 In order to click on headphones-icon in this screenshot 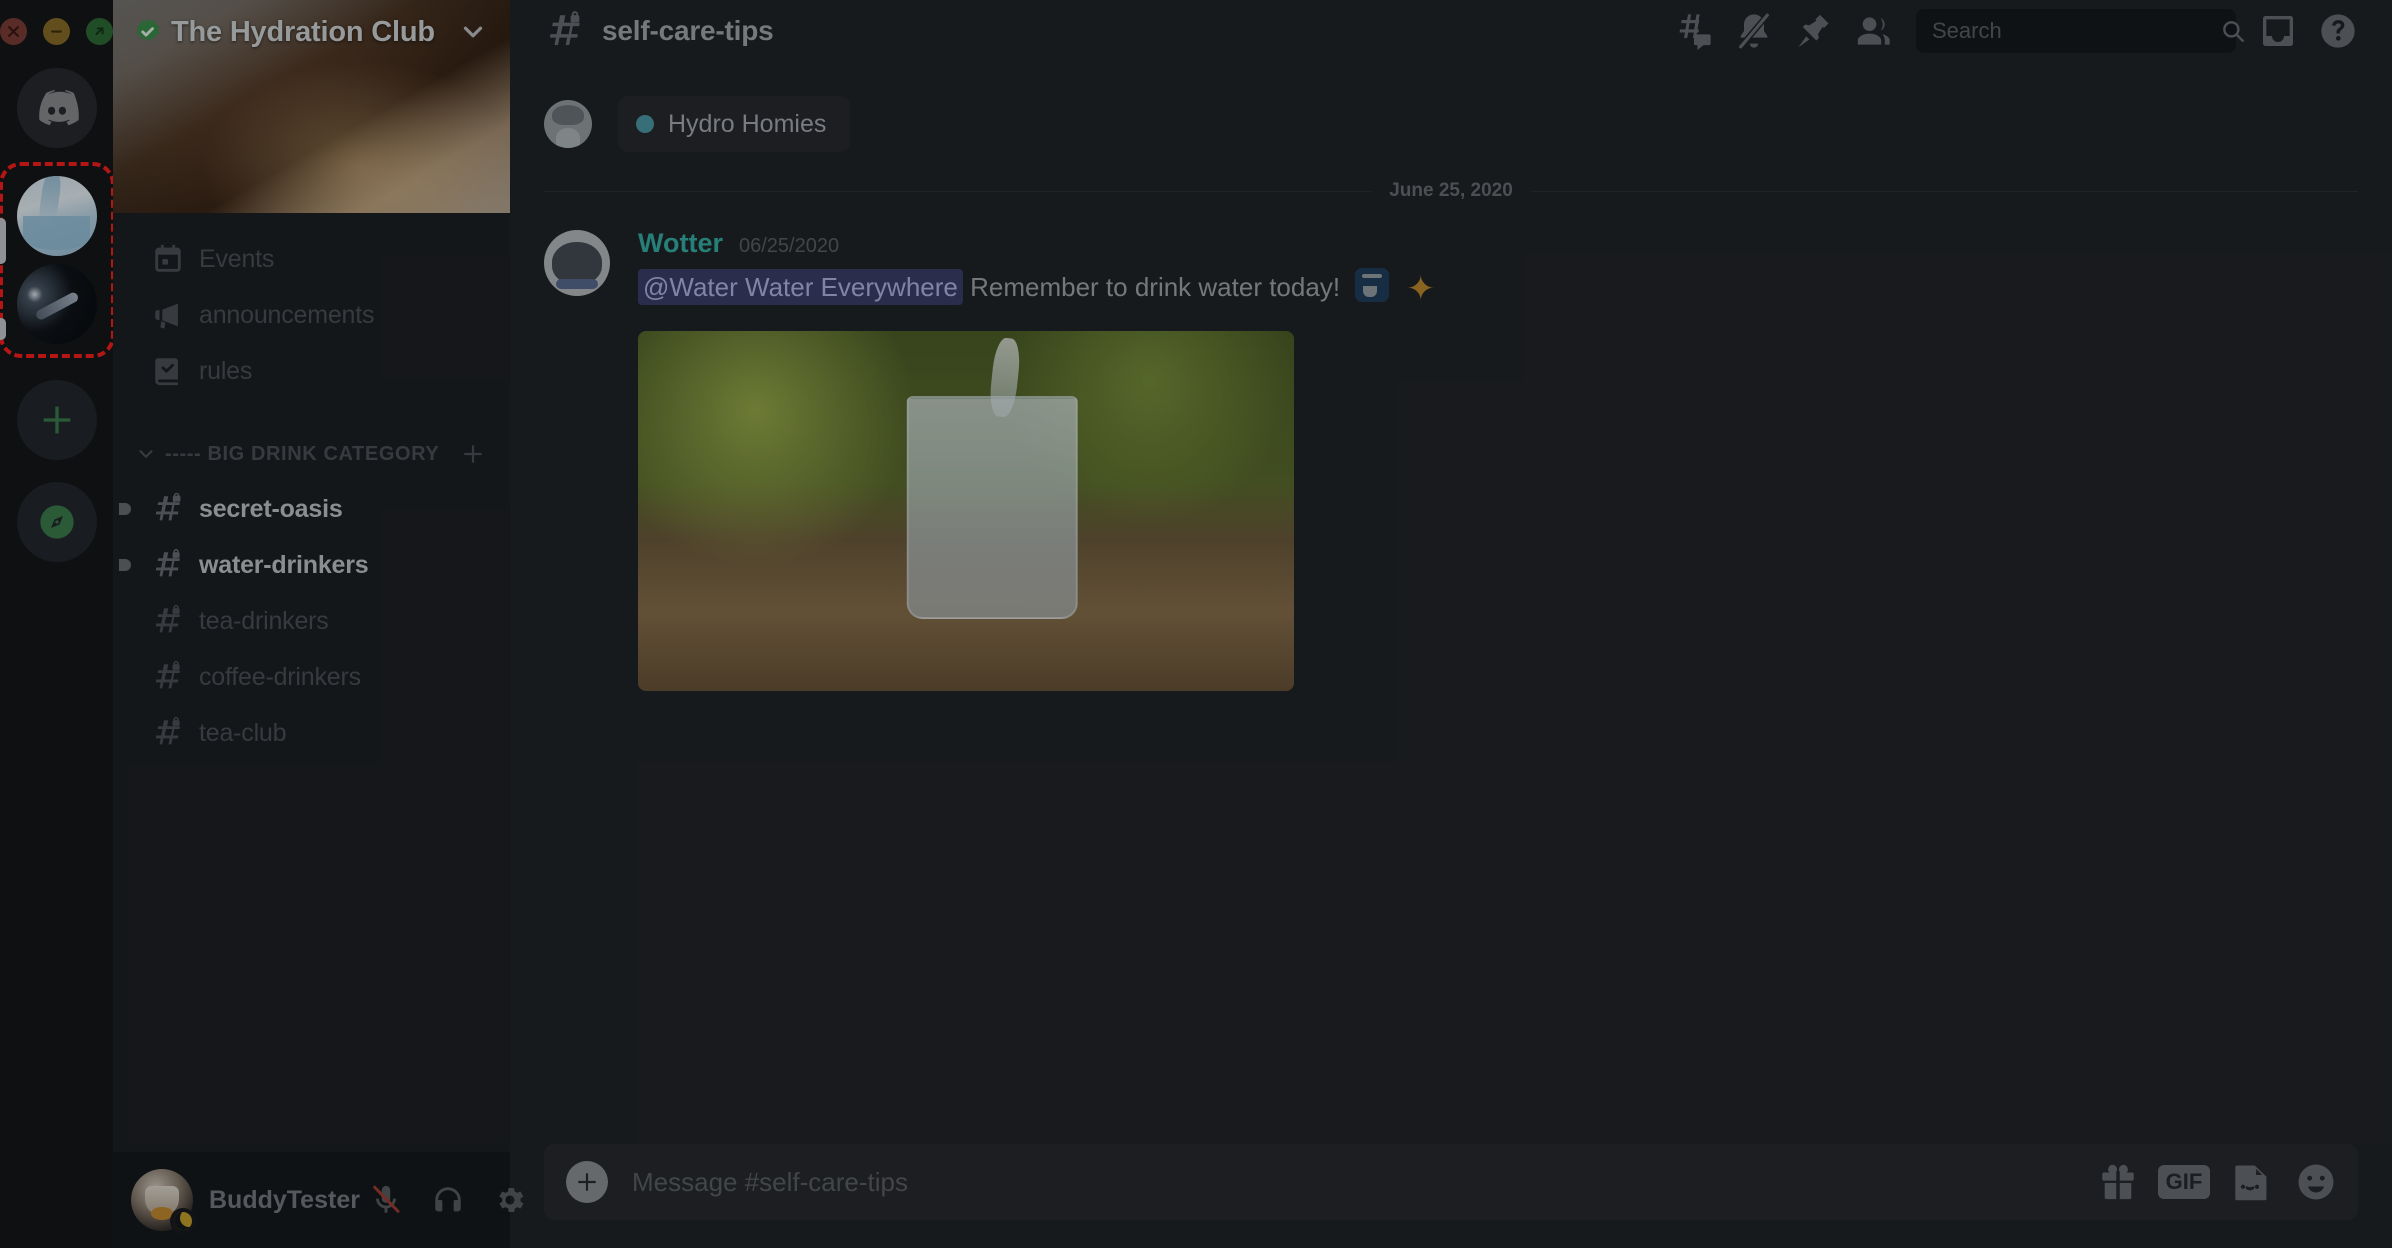, I will do `click(448, 1200)`.